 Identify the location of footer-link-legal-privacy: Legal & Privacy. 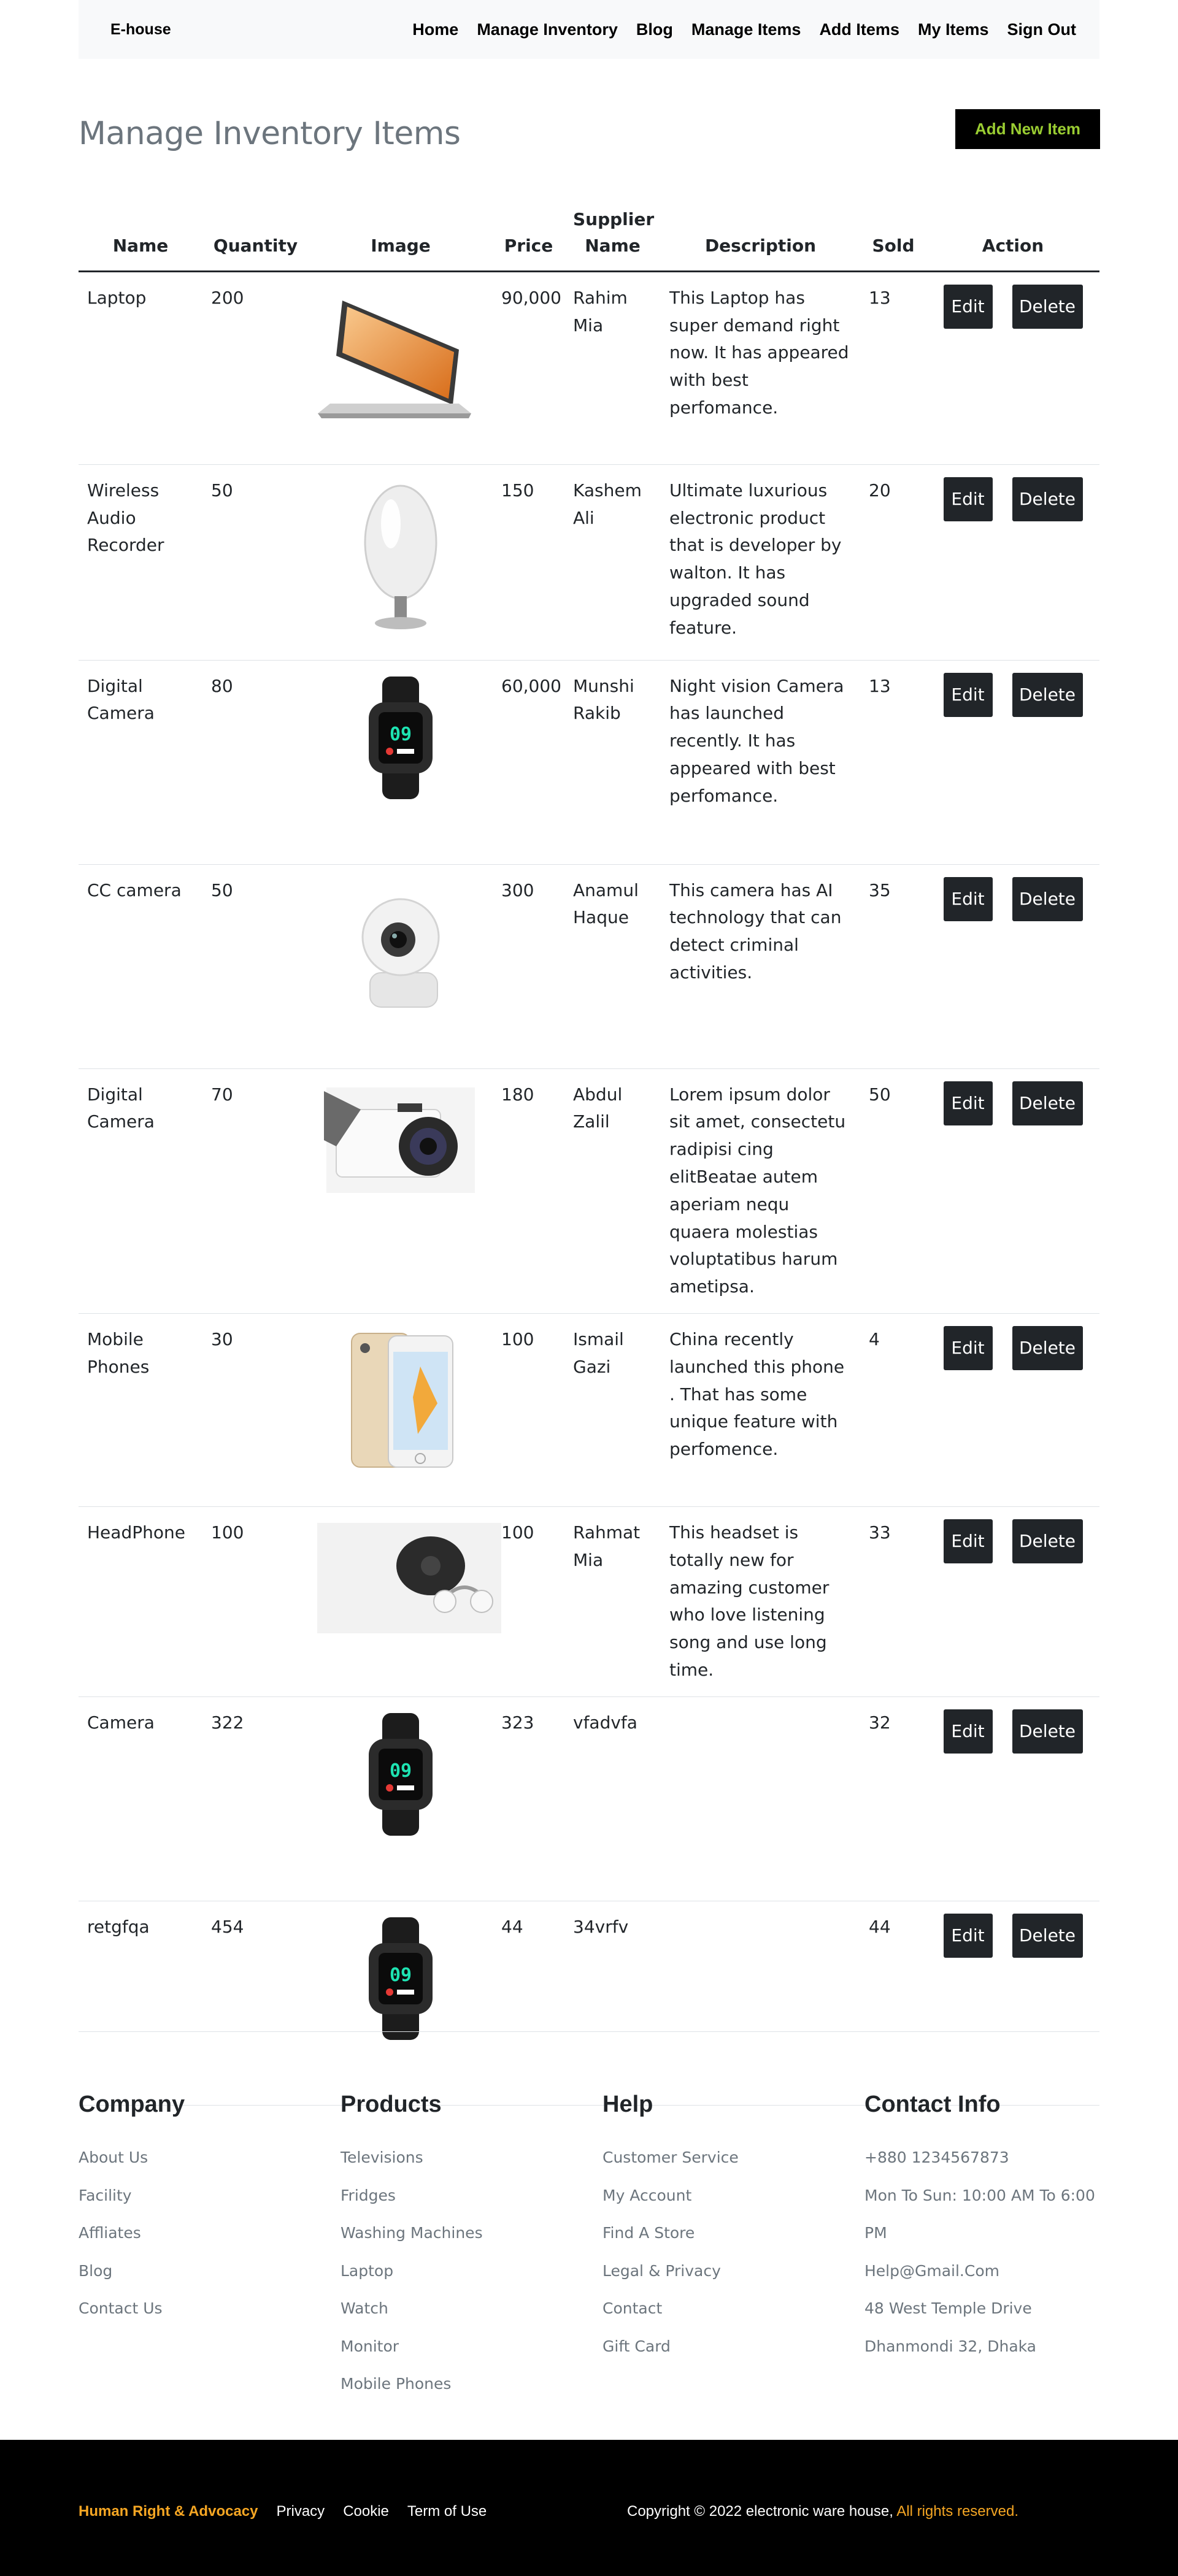
(670, 2271).